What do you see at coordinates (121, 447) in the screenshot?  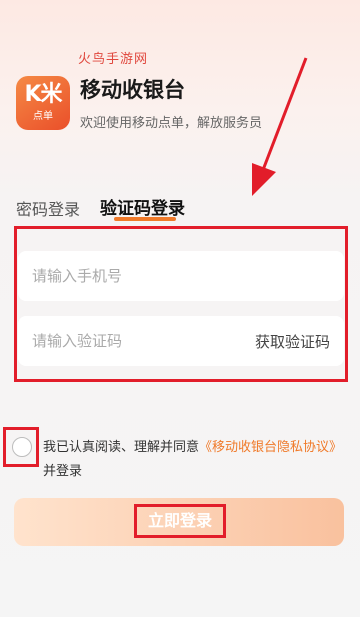 I see `agreement-prefix: 我已认真阅读、理解并同意` at bounding box center [121, 447].